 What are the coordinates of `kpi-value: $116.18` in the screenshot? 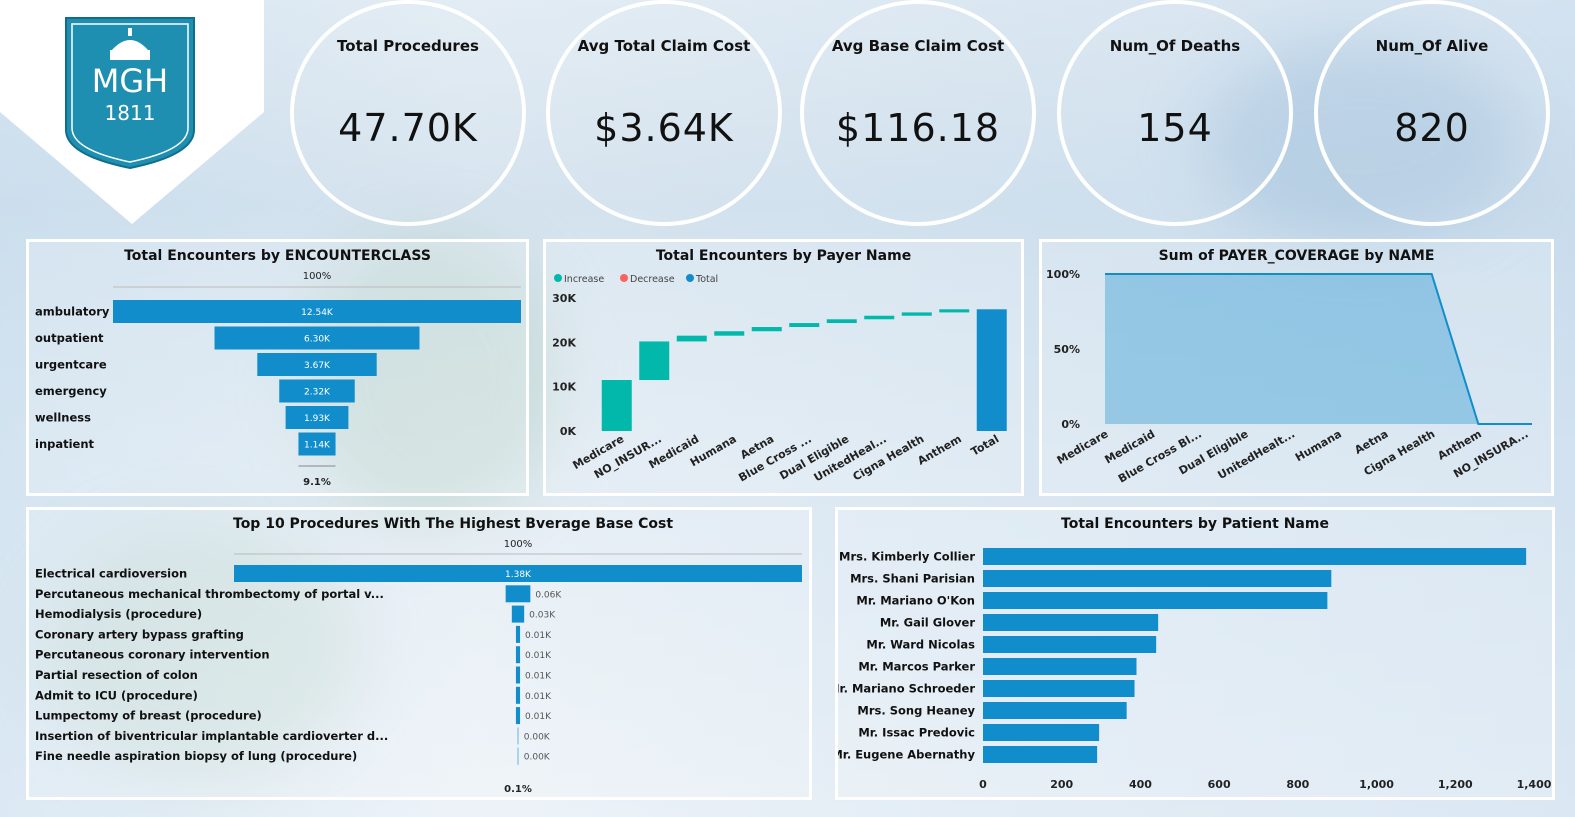 It's located at (918, 128).